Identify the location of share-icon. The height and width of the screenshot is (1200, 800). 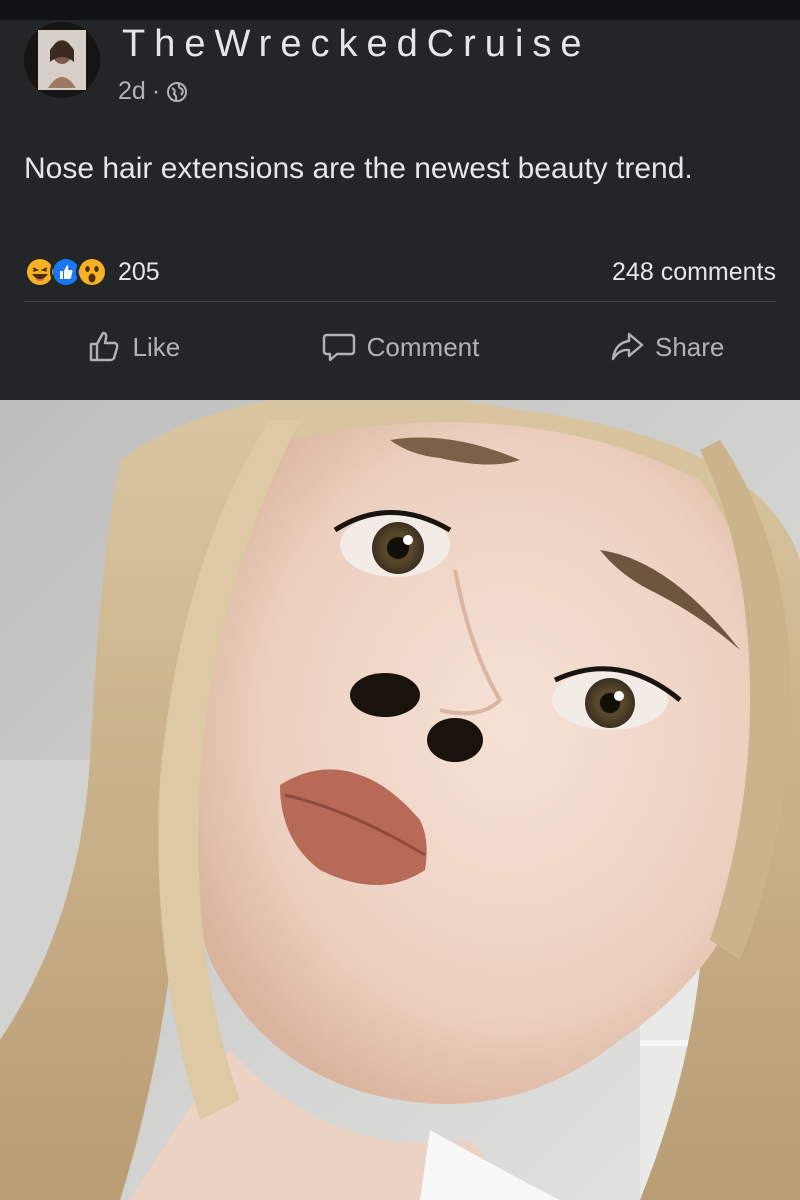
(627, 347).